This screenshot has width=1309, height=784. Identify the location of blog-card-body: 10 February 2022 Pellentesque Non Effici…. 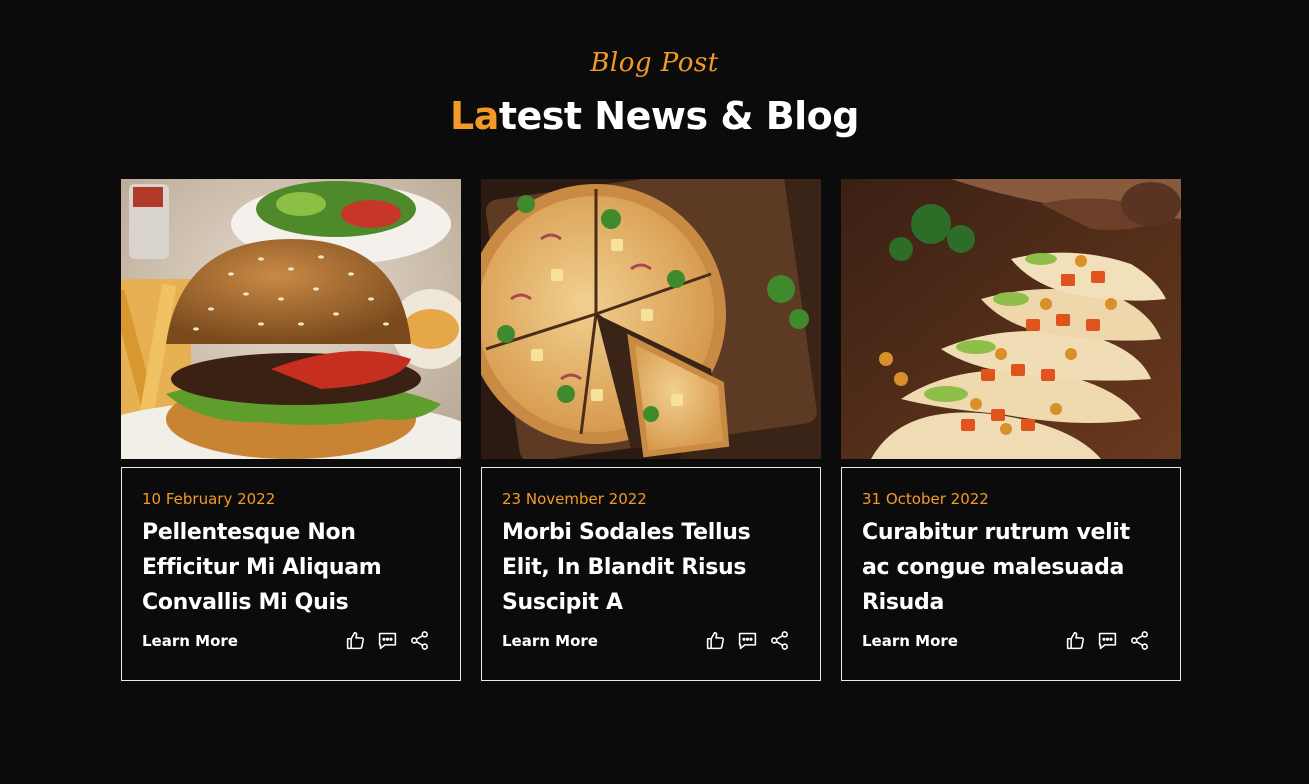
(291, 574).